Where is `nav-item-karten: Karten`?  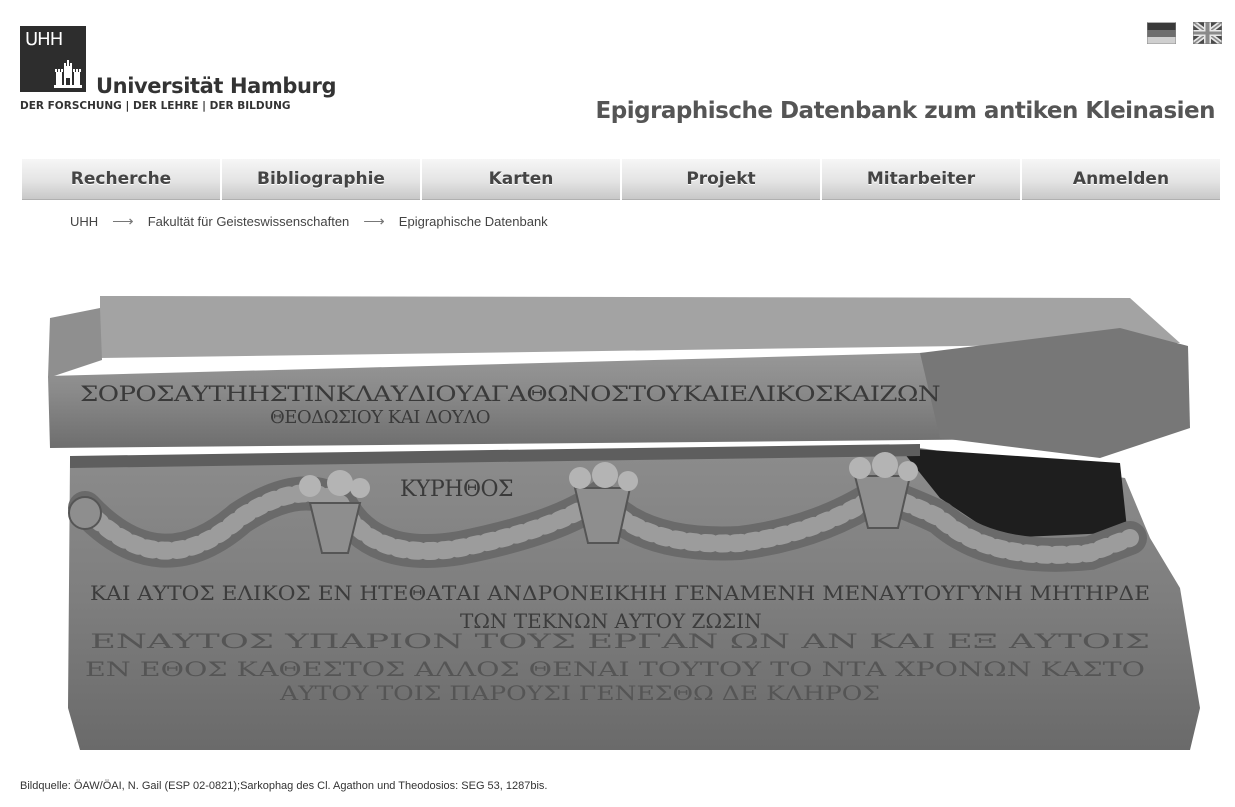 nav-item-karten: Karten is located at coordinates (521, 179).